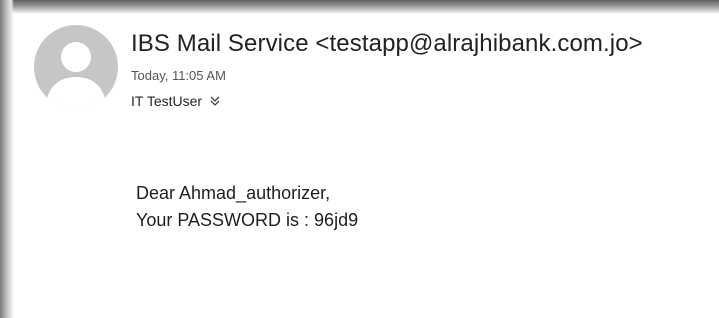 This screenshot has width=719, height=318. I want to click on double-chevron-down-icon, so click(215, 101).